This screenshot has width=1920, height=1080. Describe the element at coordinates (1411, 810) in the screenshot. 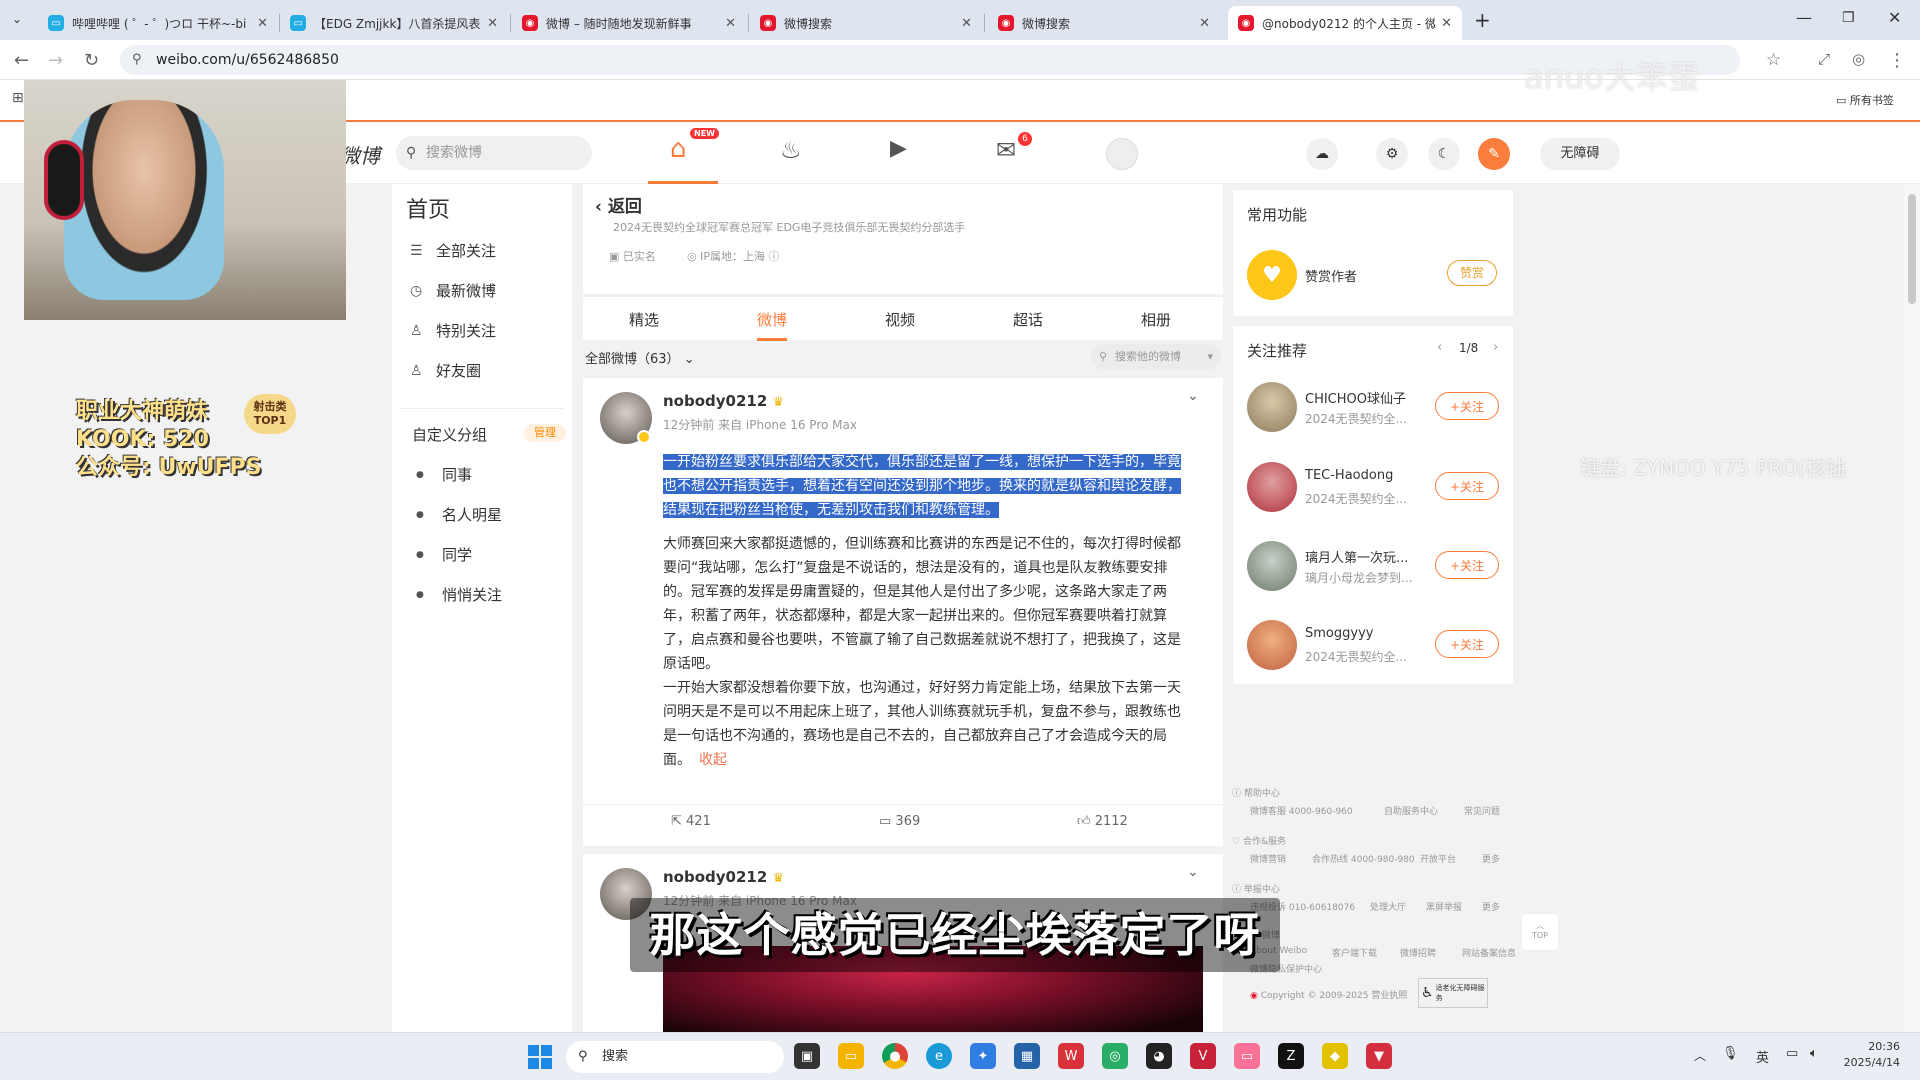

I see `footer-link: 自助服务中心` at that location.